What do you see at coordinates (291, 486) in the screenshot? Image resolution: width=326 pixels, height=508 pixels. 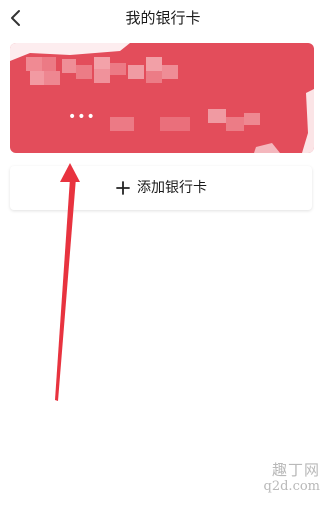 I see `watermark-line2: q2d.com` at bounding box center [291, 486].